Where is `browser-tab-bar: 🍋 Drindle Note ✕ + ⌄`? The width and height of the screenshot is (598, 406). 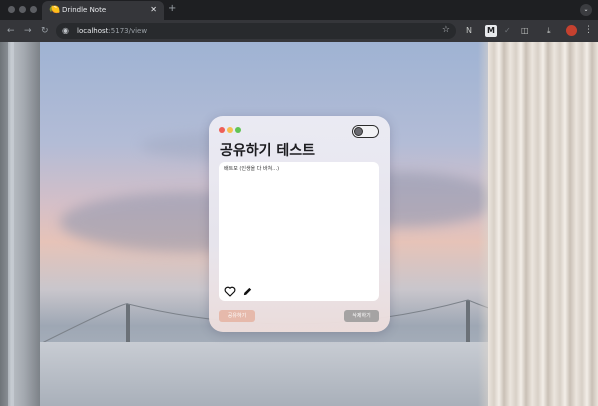 browser-tab-bar: 🍋 Drindle Note ✕ + ⌄ is located at coordinates (299, 10).